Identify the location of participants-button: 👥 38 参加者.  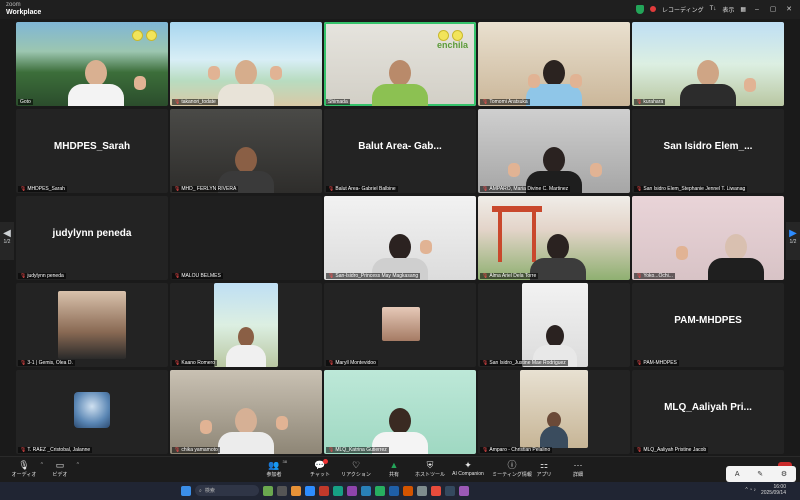
(274, 468).